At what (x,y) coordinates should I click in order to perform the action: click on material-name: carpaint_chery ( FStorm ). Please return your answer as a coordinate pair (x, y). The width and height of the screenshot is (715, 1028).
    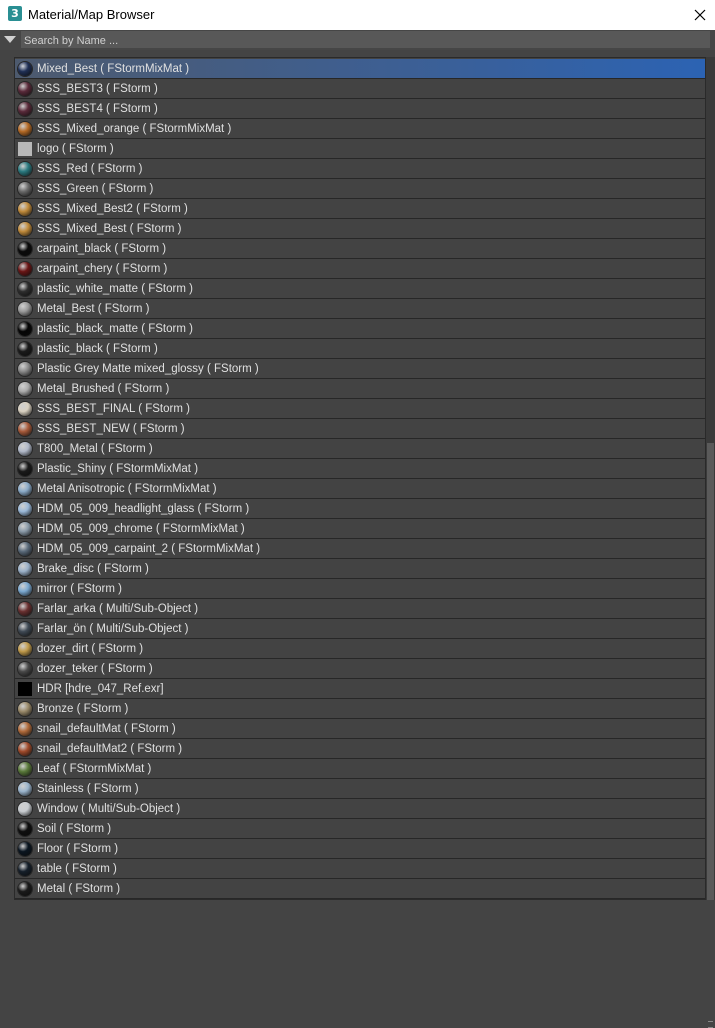
    Looking at the image, I should click on (102, 268).